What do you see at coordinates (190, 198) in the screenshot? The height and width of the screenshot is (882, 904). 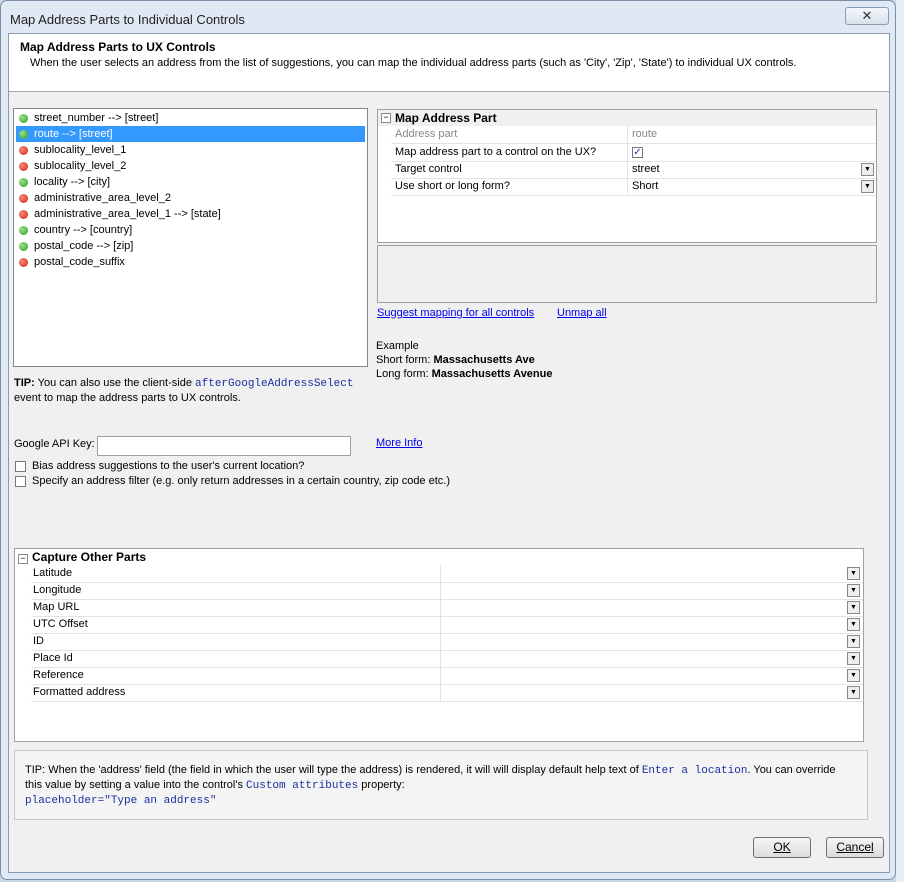 I see `list-item: administrative_area_level_2` at bounding box center [190, 198].